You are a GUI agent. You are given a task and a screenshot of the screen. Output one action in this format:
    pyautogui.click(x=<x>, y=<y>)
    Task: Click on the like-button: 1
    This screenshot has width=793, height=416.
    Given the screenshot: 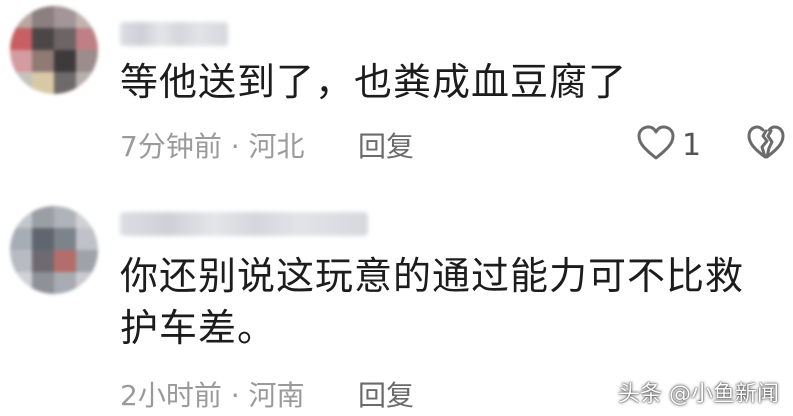 What is the action you would take?
    pyautogui.click(x=668, y=145)
    